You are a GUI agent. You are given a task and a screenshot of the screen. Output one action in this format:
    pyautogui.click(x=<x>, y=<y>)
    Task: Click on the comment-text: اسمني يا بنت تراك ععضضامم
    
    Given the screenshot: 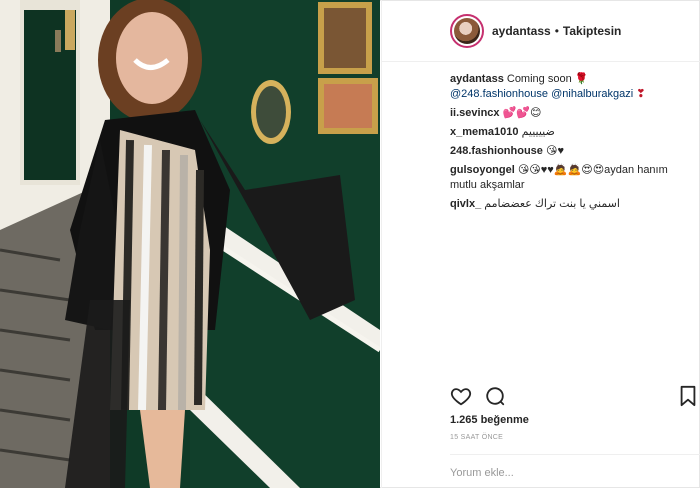 What is the action you would take?
    pyautogui.click(x=552, y=204)
    